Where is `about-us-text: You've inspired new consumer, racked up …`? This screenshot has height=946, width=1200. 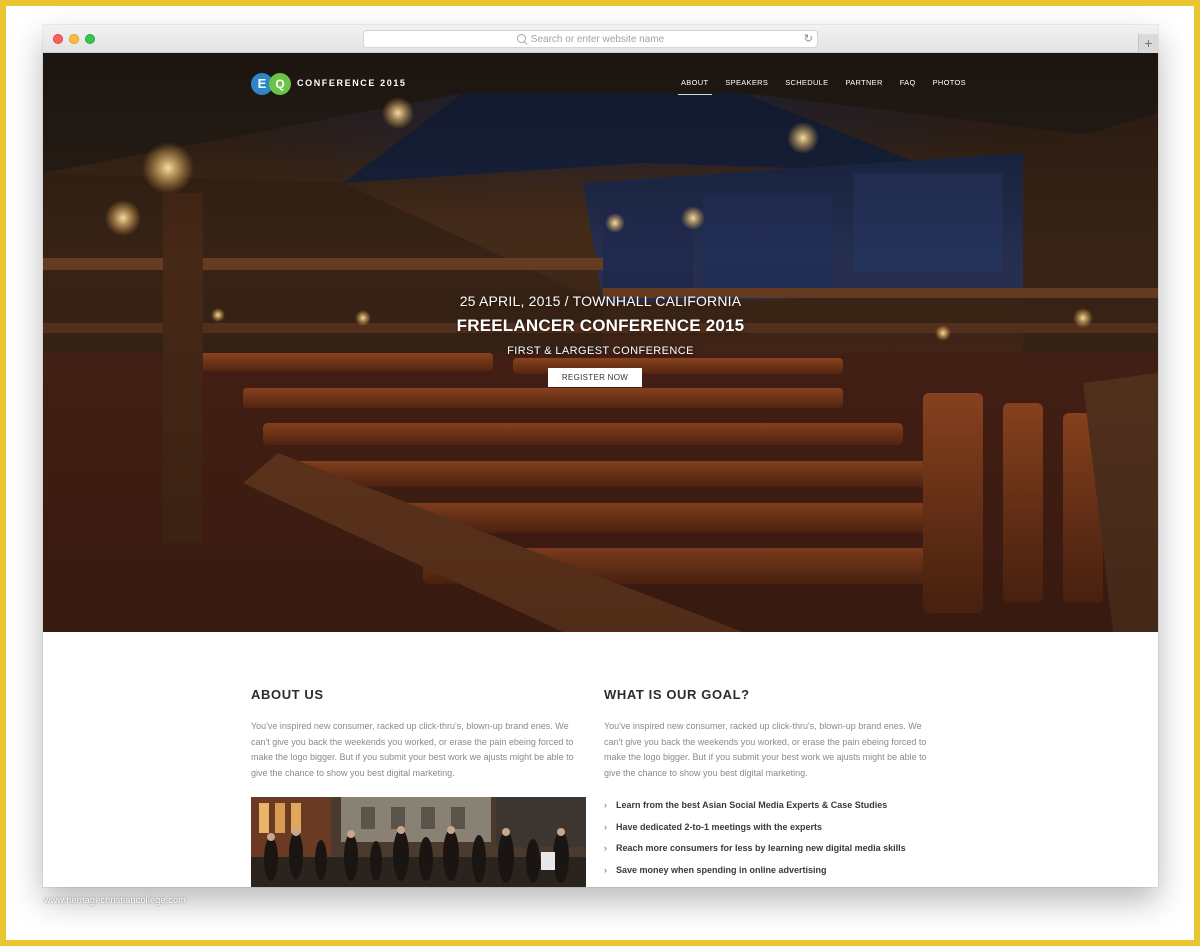 about-us-text: You've inspired new consumer, racked up … is located at coordinates (412, 749).